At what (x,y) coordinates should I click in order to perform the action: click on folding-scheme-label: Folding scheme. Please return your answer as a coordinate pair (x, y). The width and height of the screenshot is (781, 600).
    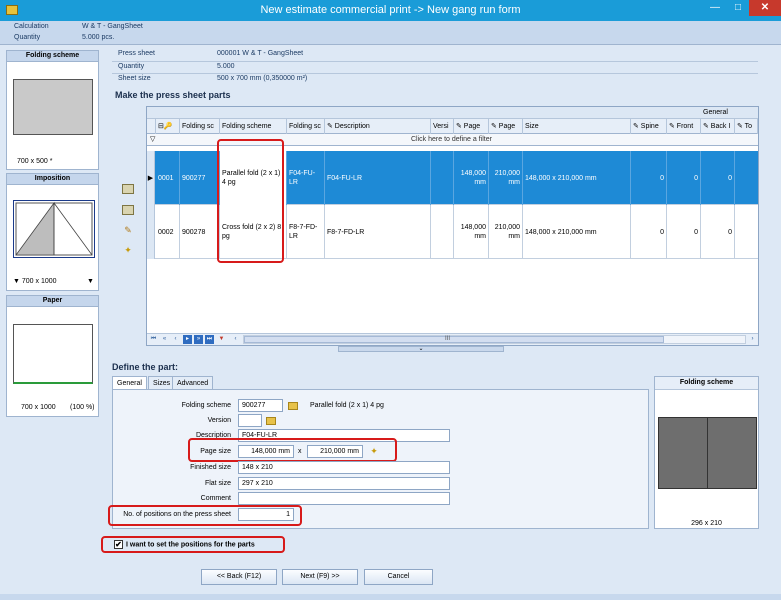
    Looking at the image, I should click on (206, 405).